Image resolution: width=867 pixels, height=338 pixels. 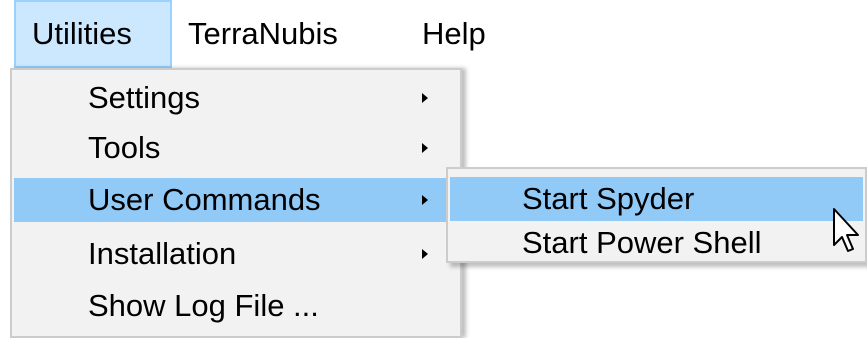 I want to click on user-commands-submenu: Start Spyder Start Power Shell, so click(x=656, y=215).